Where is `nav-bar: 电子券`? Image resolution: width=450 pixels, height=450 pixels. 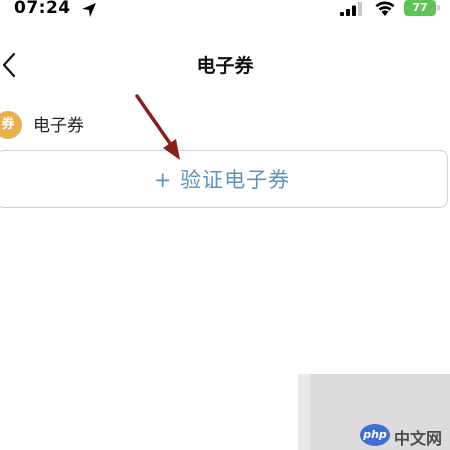
nav-bar: 电子券 is located at coordinates (225, 65).